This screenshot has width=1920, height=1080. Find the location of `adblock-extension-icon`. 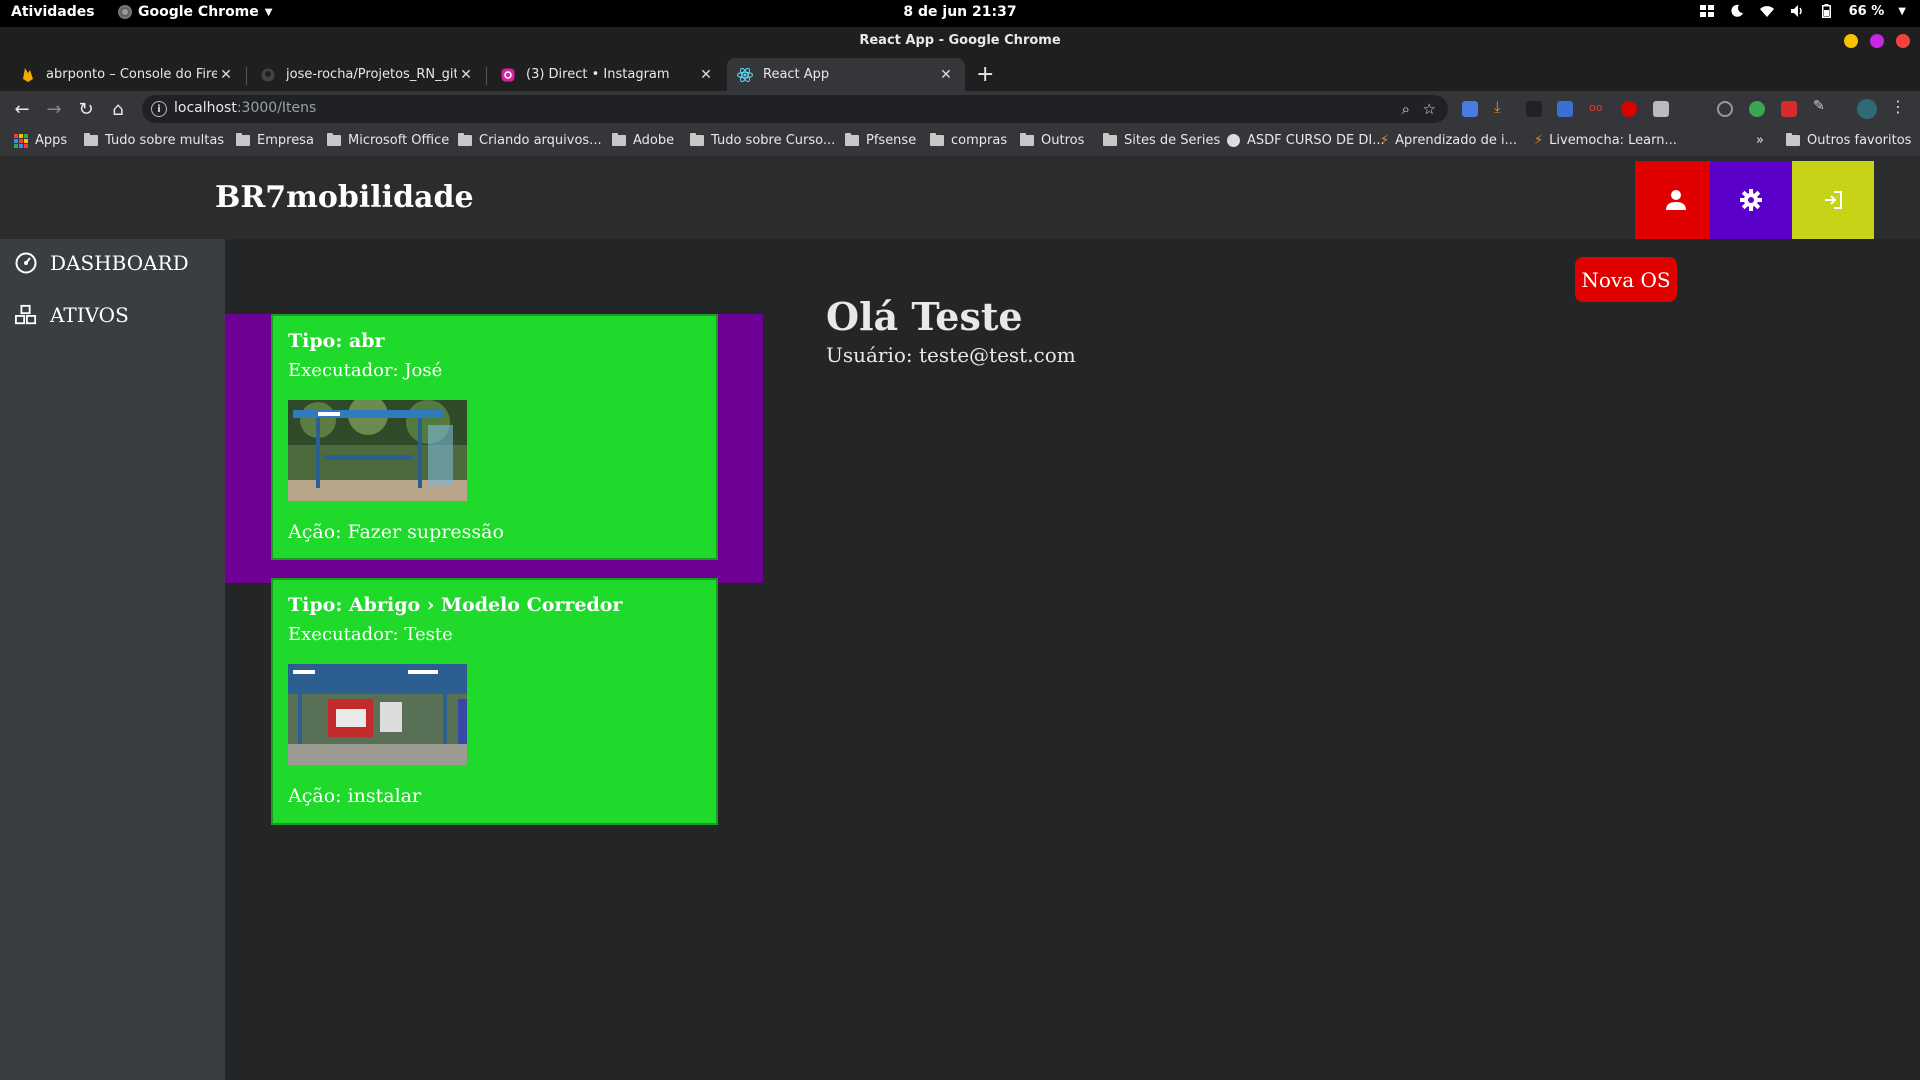

adblock-extension-icon is located at coordinates (1629, 109).